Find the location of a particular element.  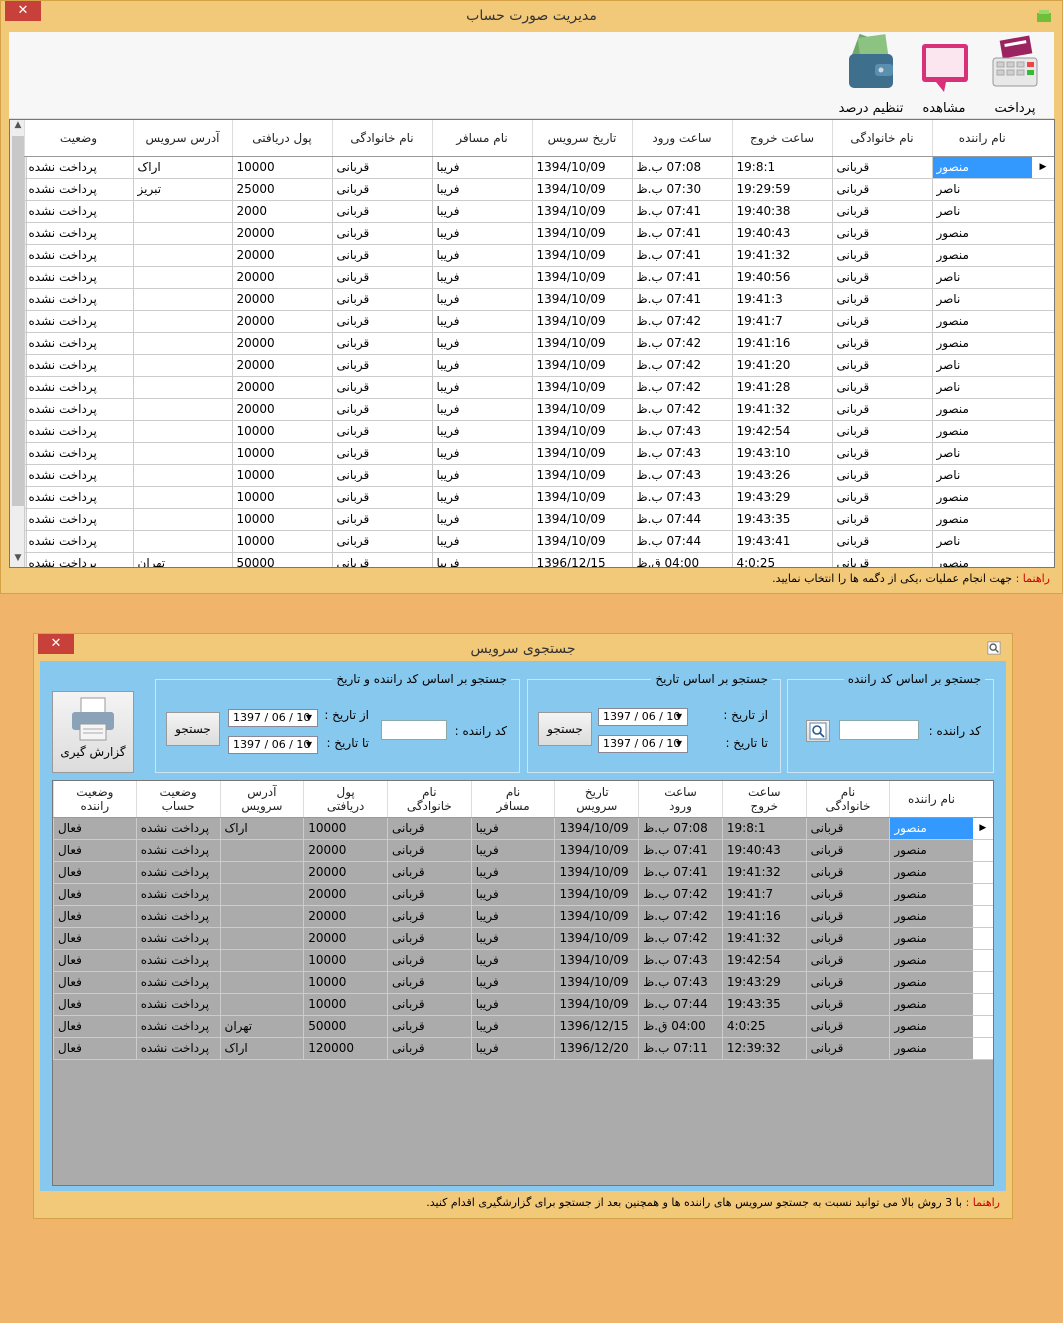

column-header: آدرس سرویس is located at coordinates (261, 799).